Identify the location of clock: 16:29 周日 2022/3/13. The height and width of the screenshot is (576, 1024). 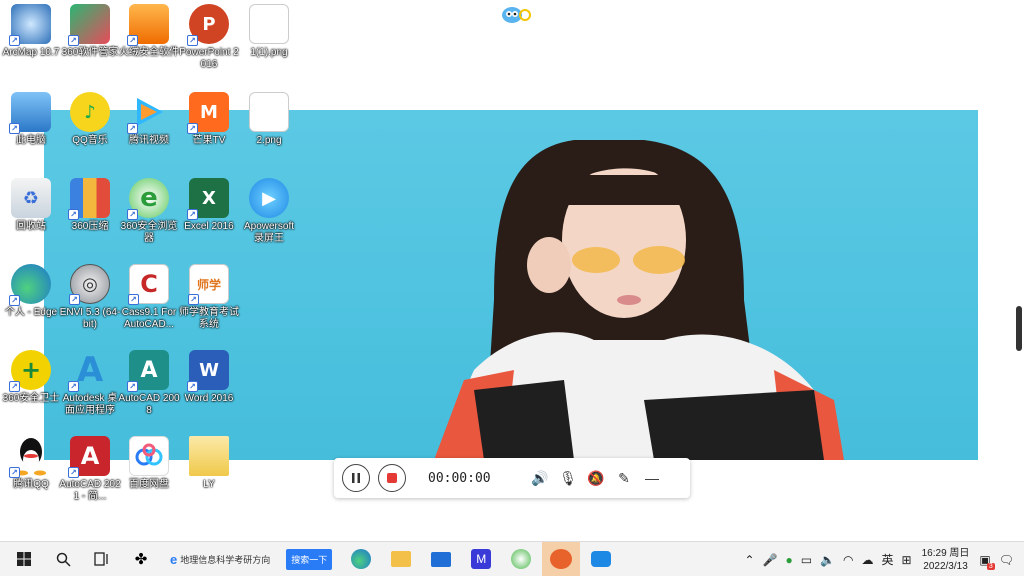
(946, 560).